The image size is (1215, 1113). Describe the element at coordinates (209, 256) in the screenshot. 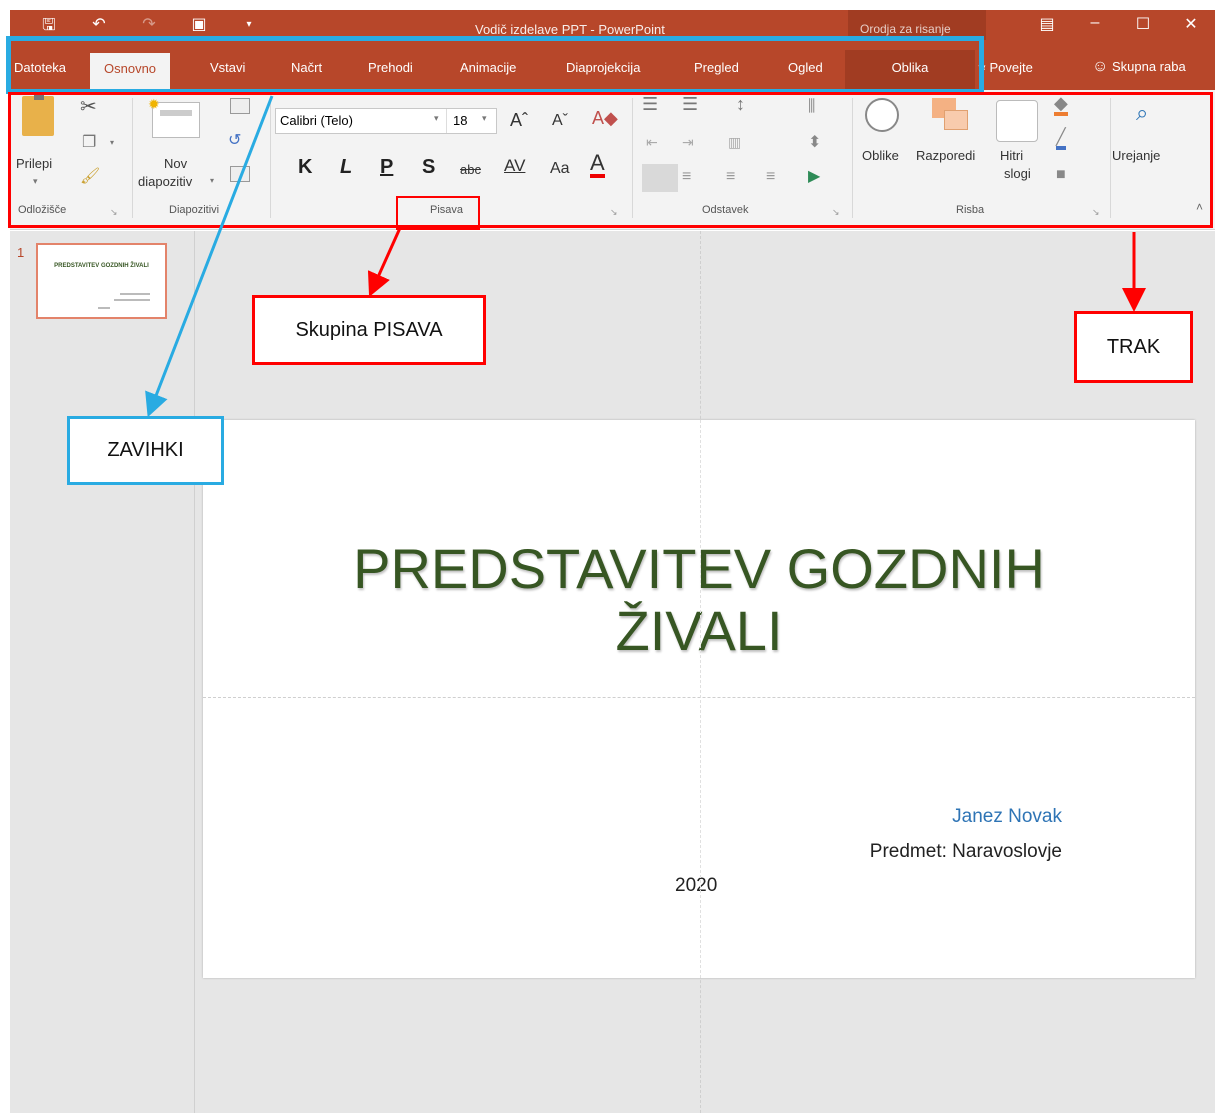

I see `tabs-arrow` at that location.